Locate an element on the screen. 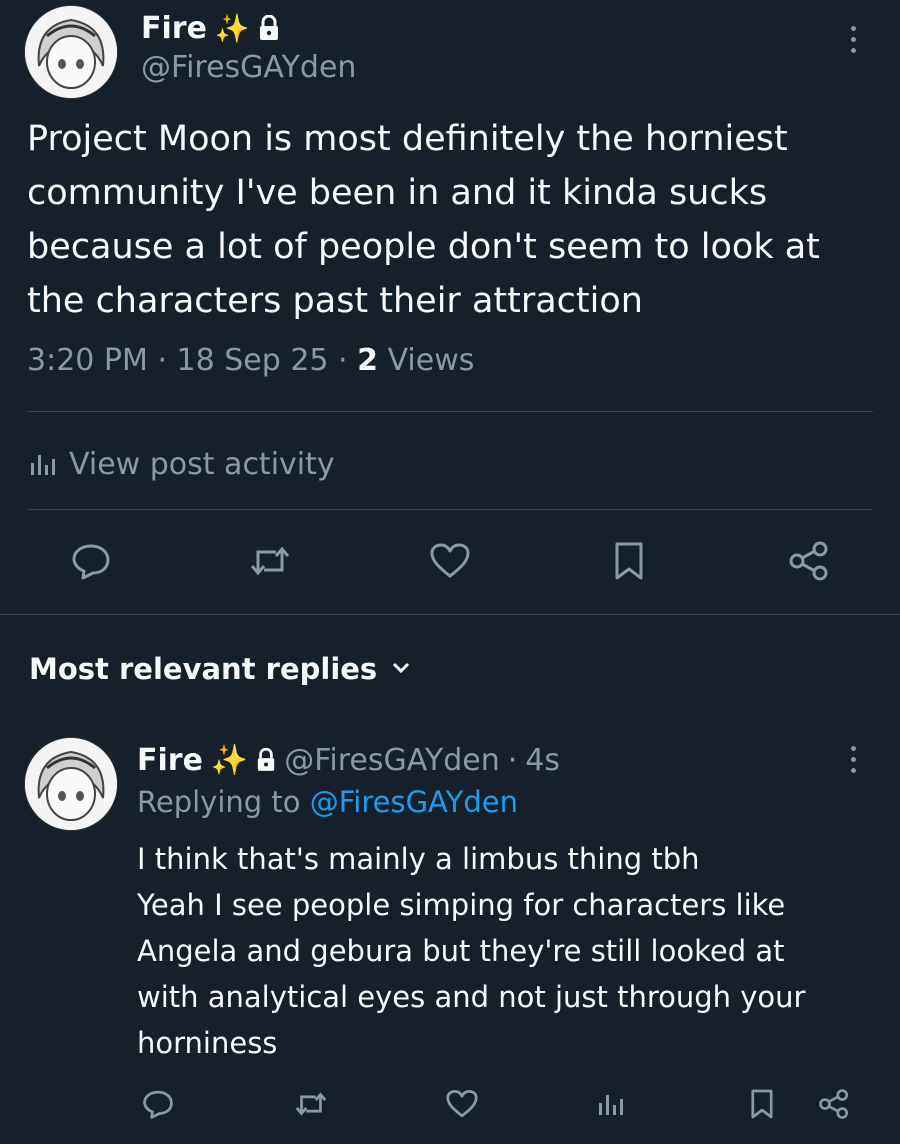 This screenshot has height=1144, width=900. post-avatar is located at coordinates (71, 52).